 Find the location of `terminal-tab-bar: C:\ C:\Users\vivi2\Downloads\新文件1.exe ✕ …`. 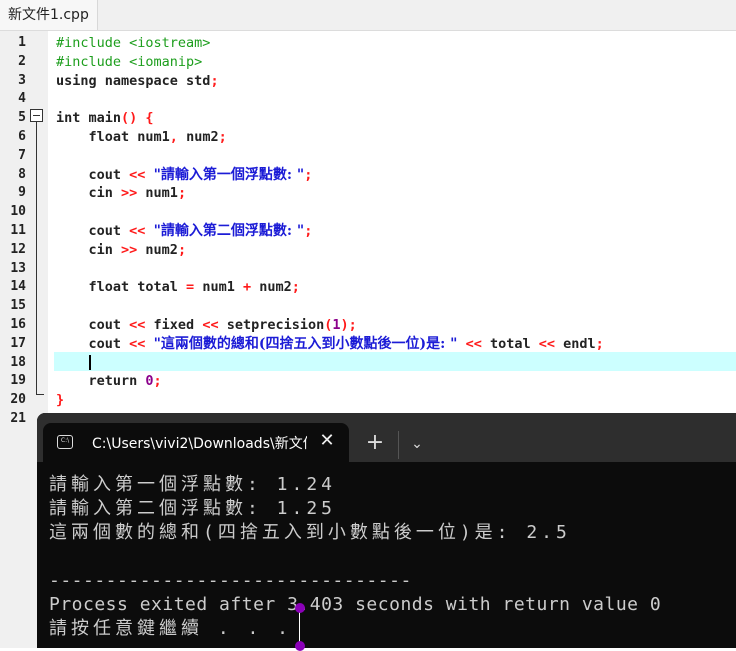

terminal-tab-bar: C:\ C:\Users\vivi2\Downloads\新文件1.exe ✕ … is located at coordinates (386, 438).